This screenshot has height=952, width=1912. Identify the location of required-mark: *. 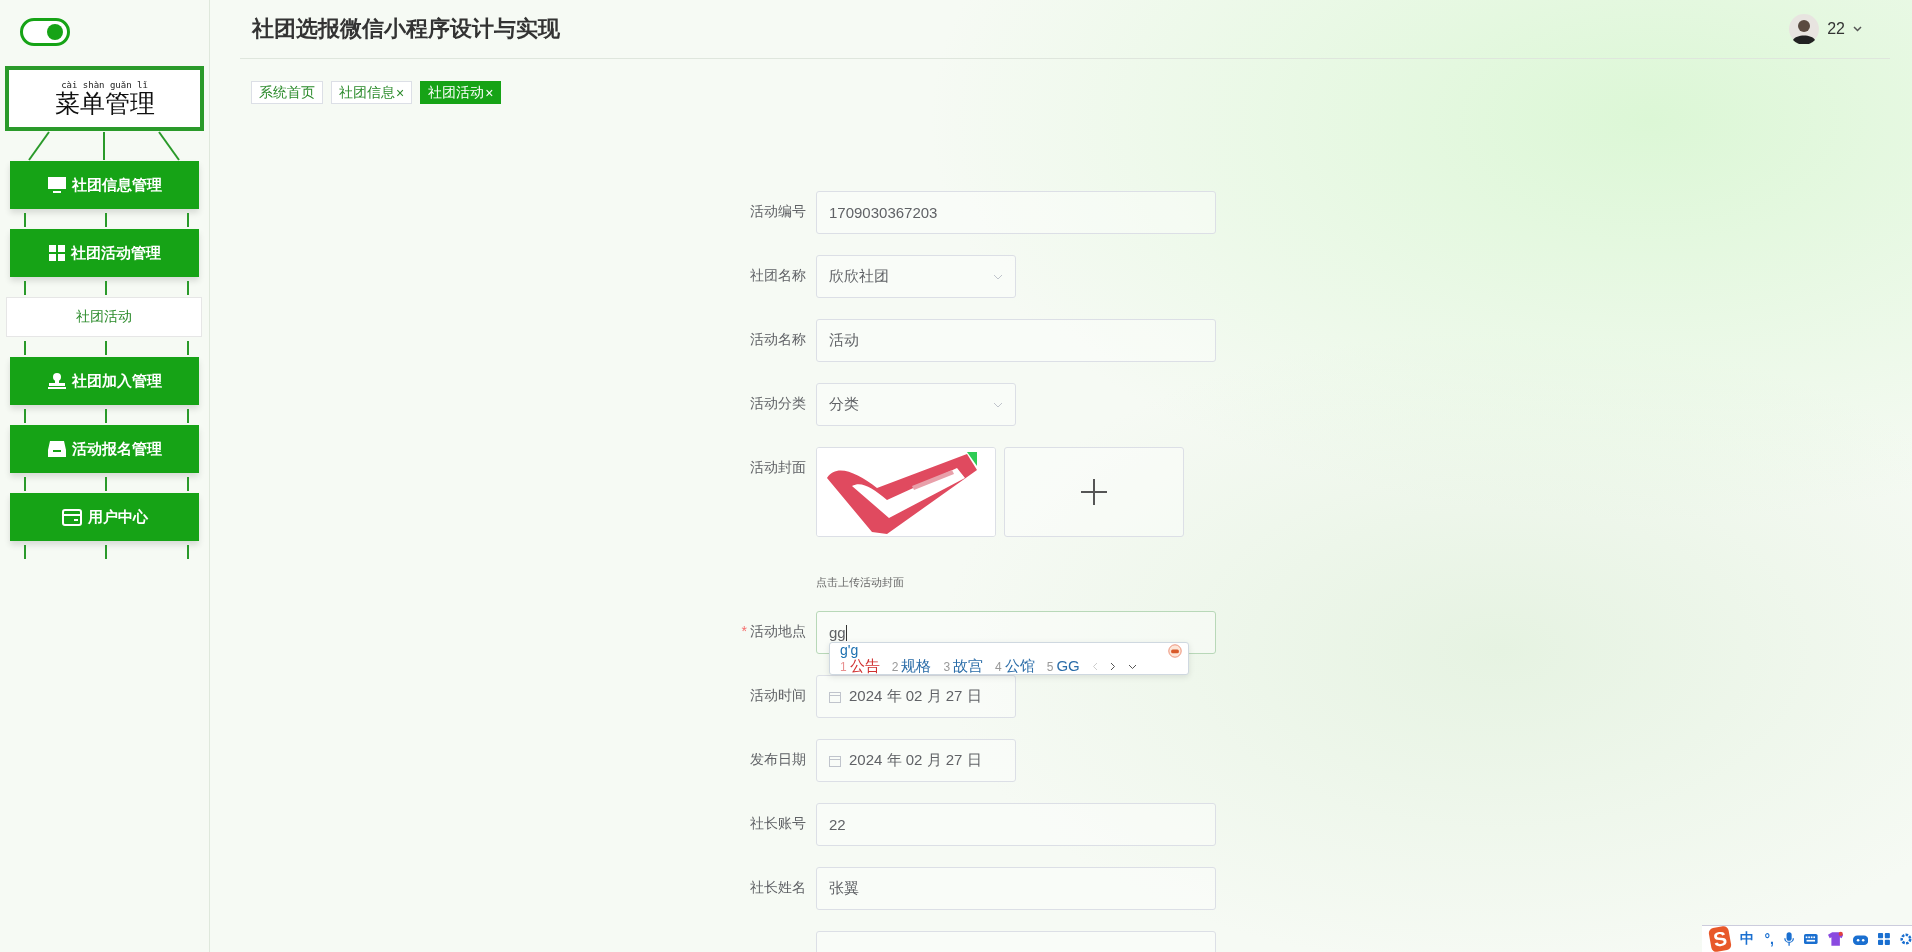
(744, 631).